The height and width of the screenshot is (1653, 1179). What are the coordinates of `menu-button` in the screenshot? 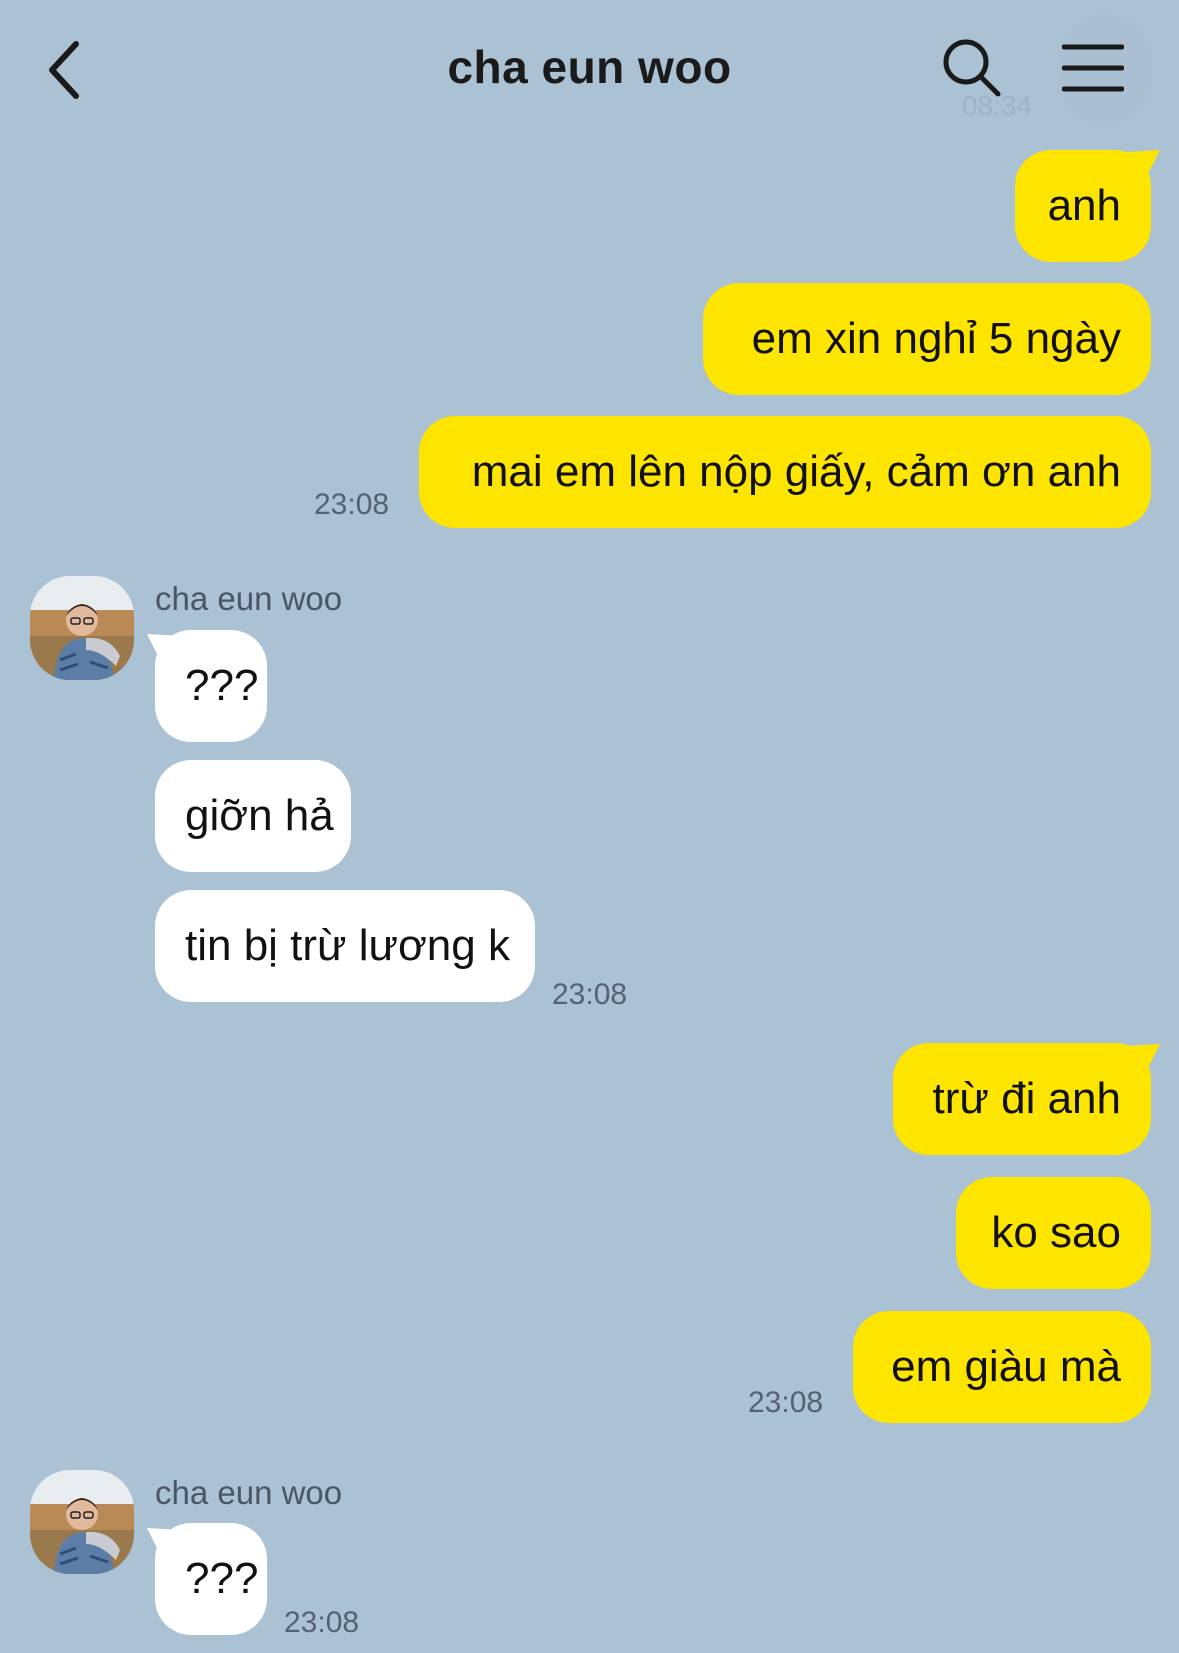 It's located at (1105, 69).